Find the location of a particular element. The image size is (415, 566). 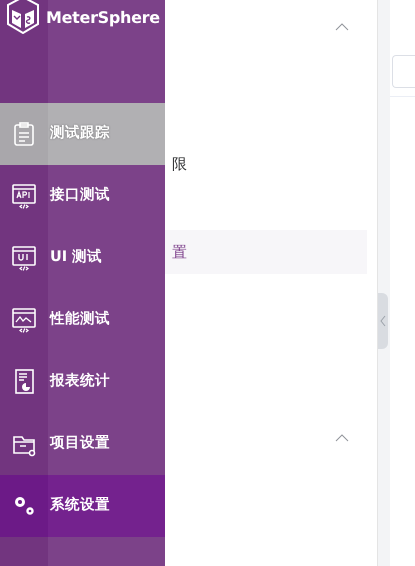

nav-item: 接口测试 is located at coordinates (82, 196).